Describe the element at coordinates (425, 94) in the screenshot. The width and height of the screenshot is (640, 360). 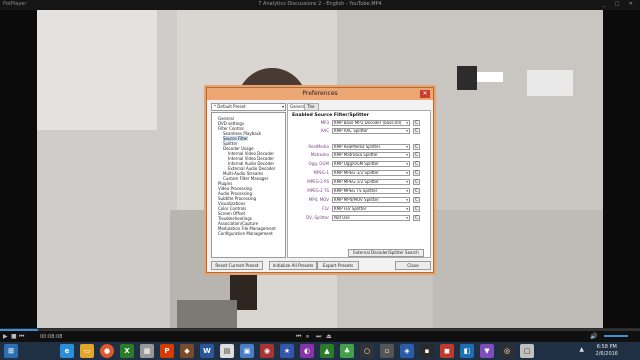
I see `dialog-close-button: ✕` at that location.